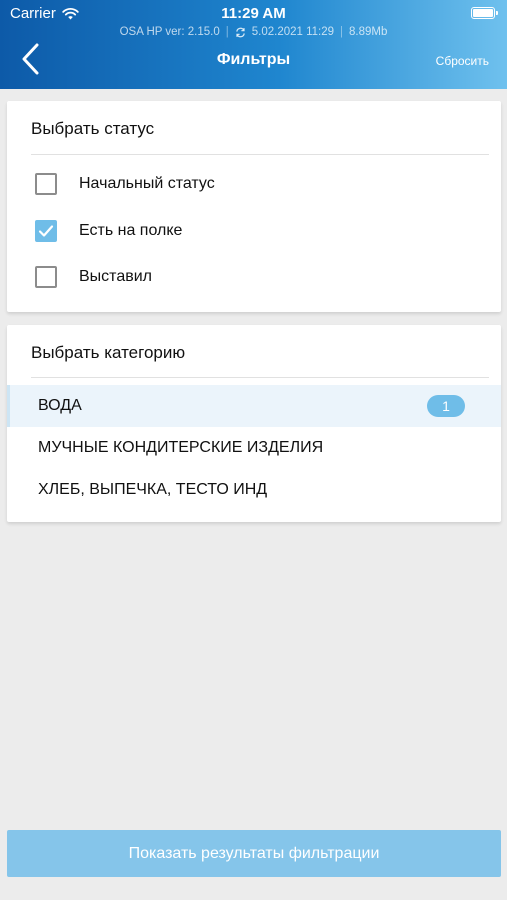  I want to click on category-item-confectionery: МУЧНЫЕ КОНДИТЕРСКИЕ ИЗДЕЛИЯ, so click(254, 448).